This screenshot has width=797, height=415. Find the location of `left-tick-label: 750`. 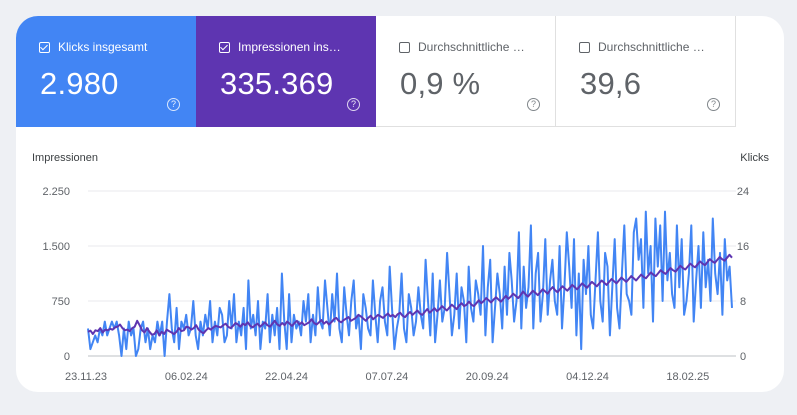

left-tick-label: 750 is located at coordinates (61, 302).